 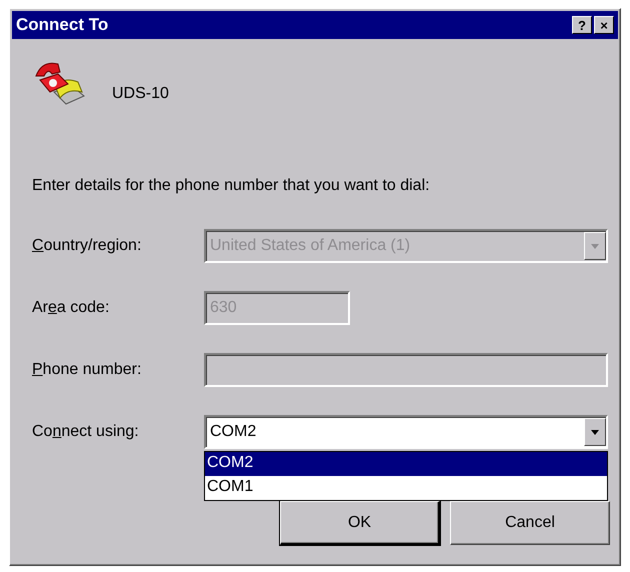 What do you see at coordinates (406, 464) in the screenshot?
I see `dropdown-option: COM2` at bounding box center [406, 464].